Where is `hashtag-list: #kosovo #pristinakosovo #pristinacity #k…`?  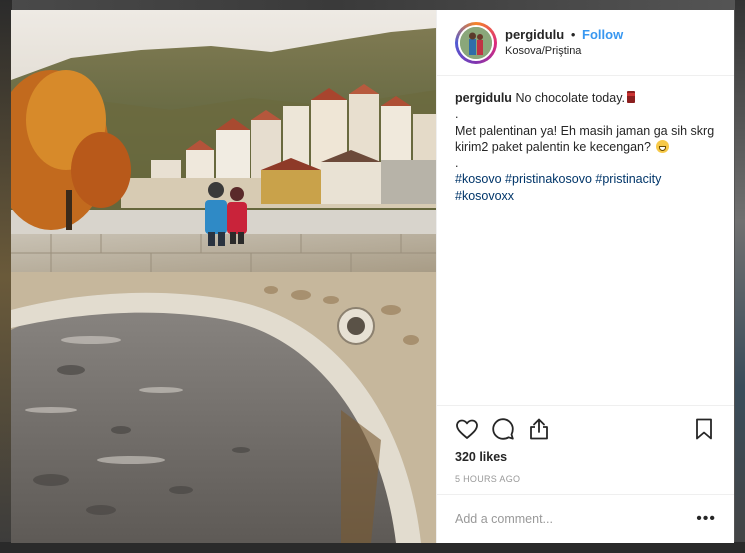 hashtag-list: #kosovo #pristinakosovo #pristinacity #k… is located at coordinates (585, 187).